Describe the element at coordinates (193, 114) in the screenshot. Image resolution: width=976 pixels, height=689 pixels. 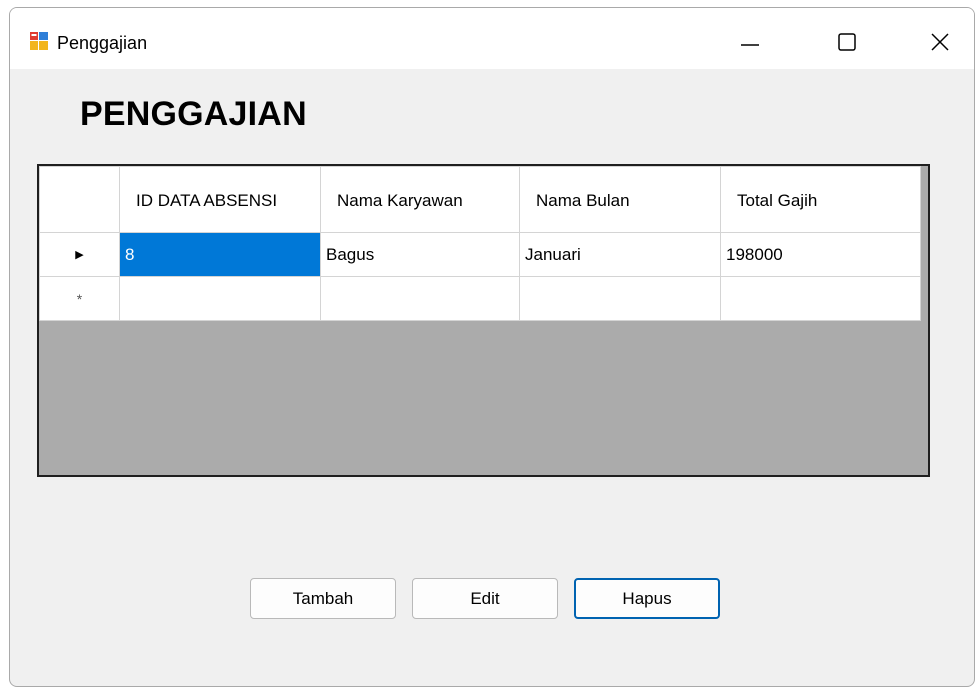
I see `page-title: PENGGAJIAN` at that location.